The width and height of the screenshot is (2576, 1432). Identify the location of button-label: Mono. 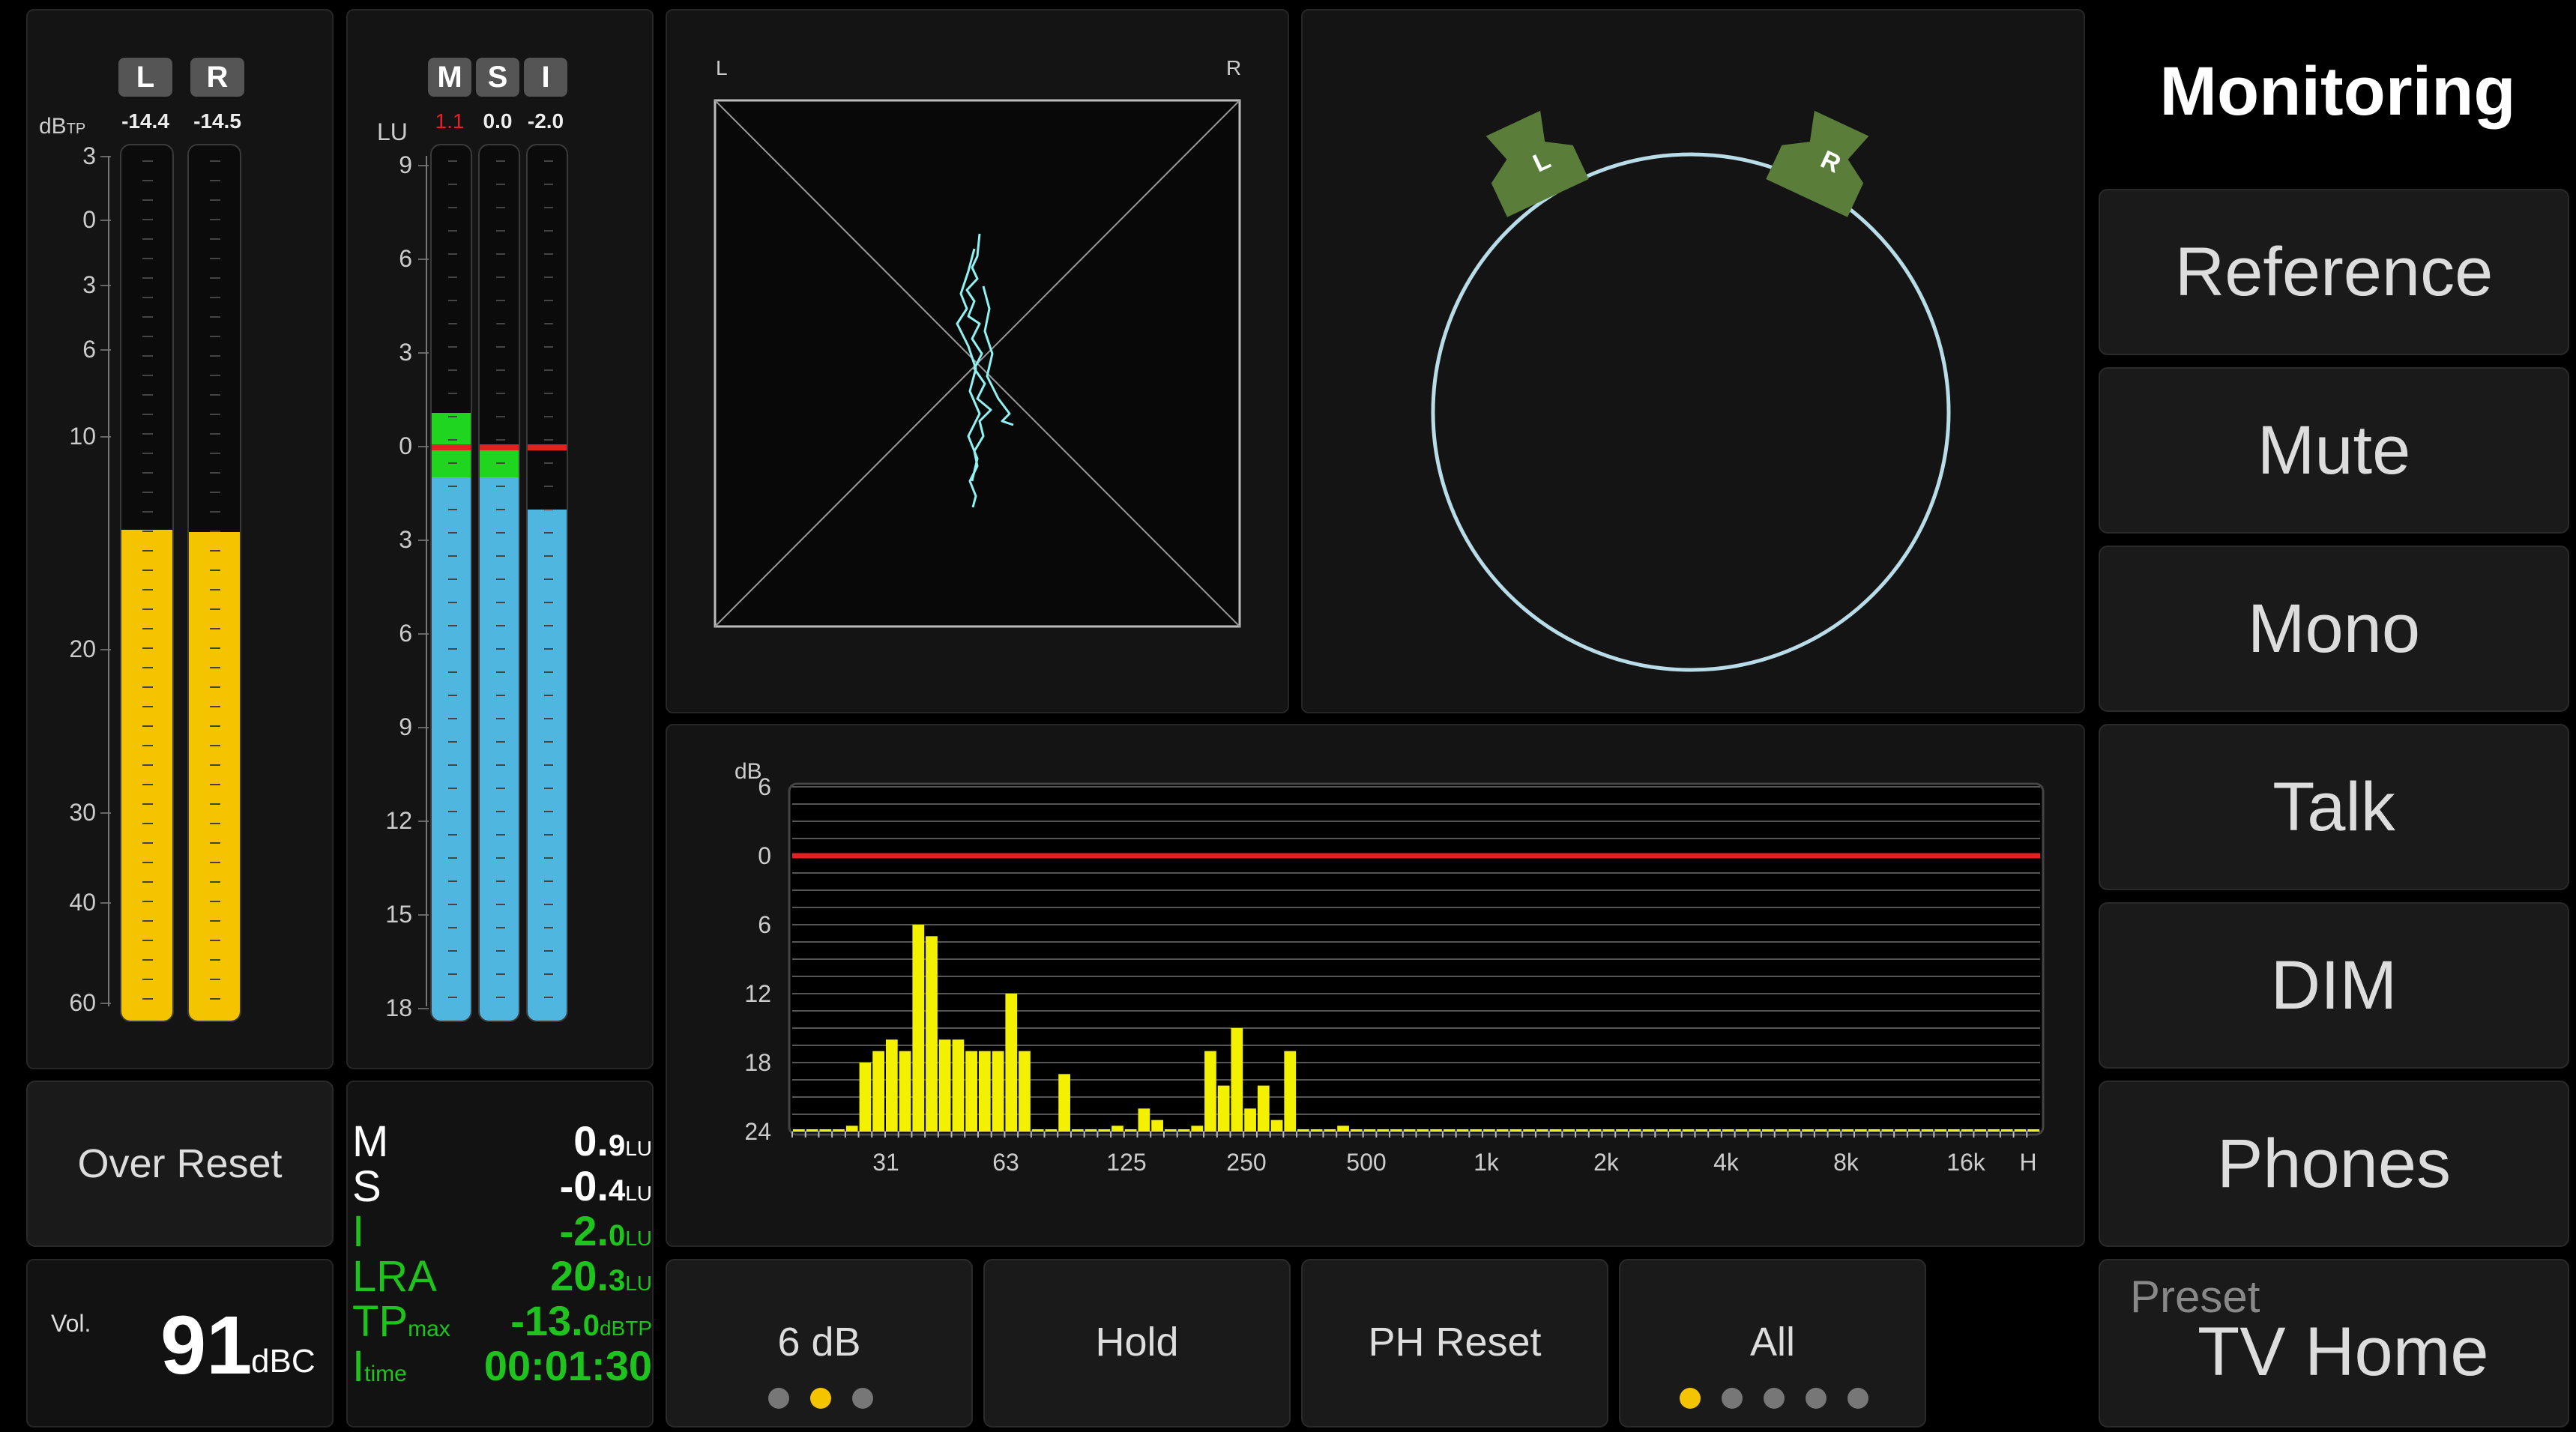
(2334, 628).